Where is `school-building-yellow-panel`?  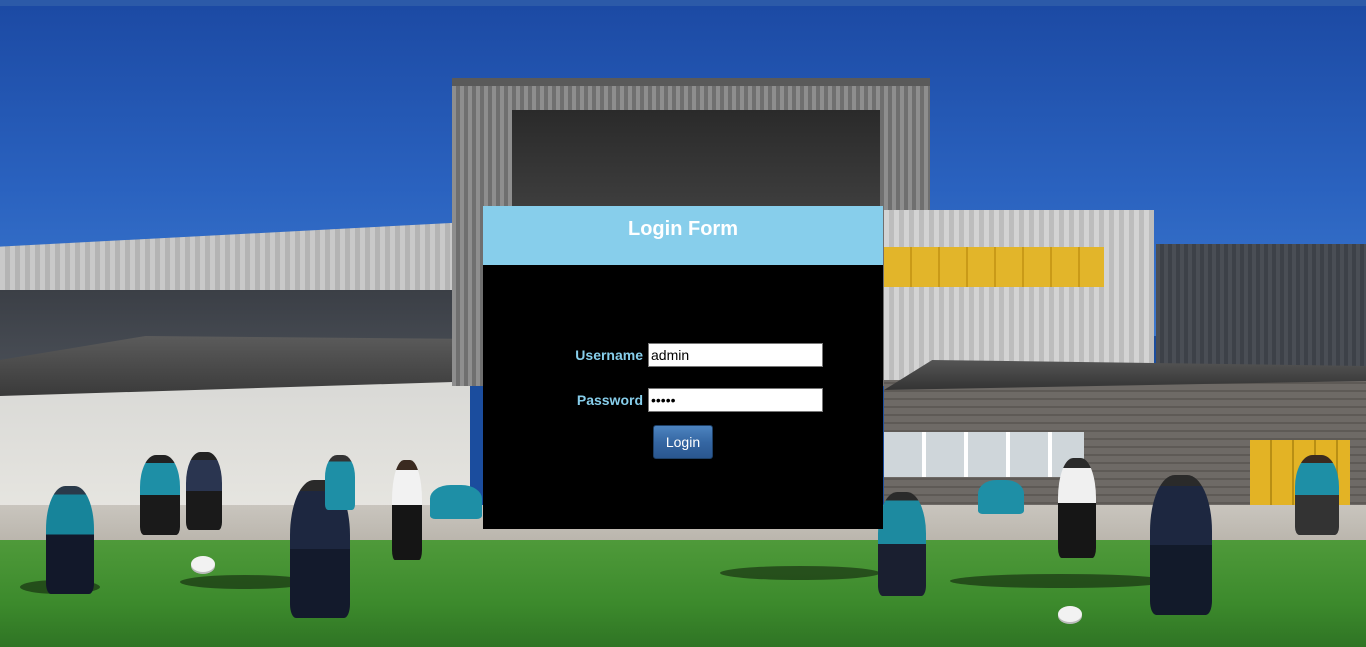
school-building-yellow-panel is located at coordinates (994, 267).